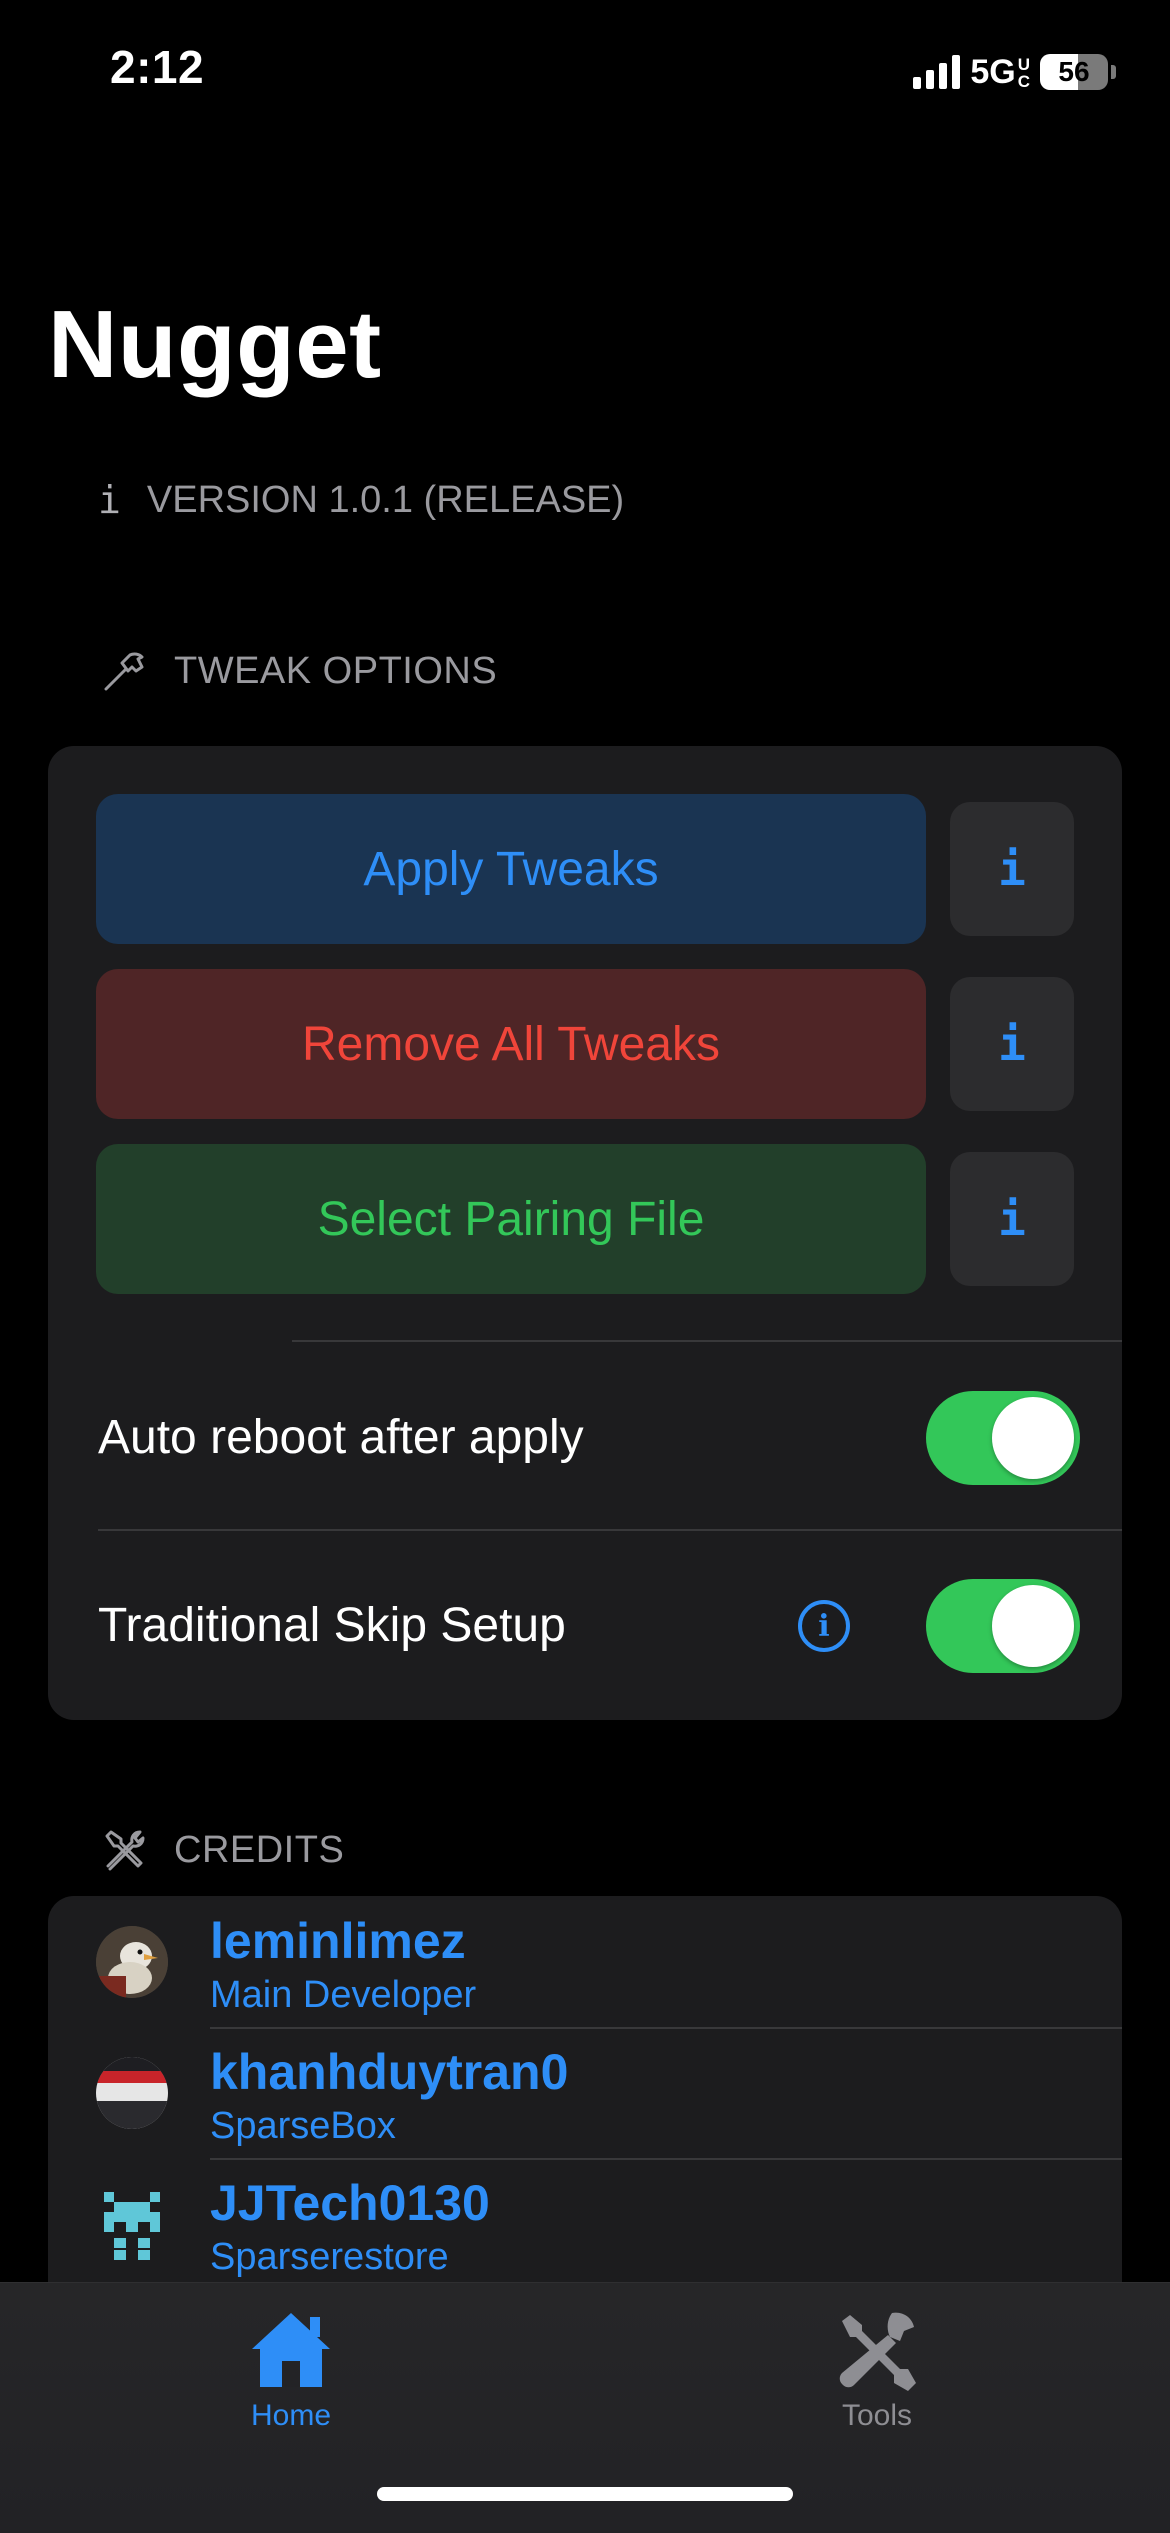 The width and height of the screenshot is (1170, 2533). I want to click on credits-header: CREDITS, so click(221, 1850).